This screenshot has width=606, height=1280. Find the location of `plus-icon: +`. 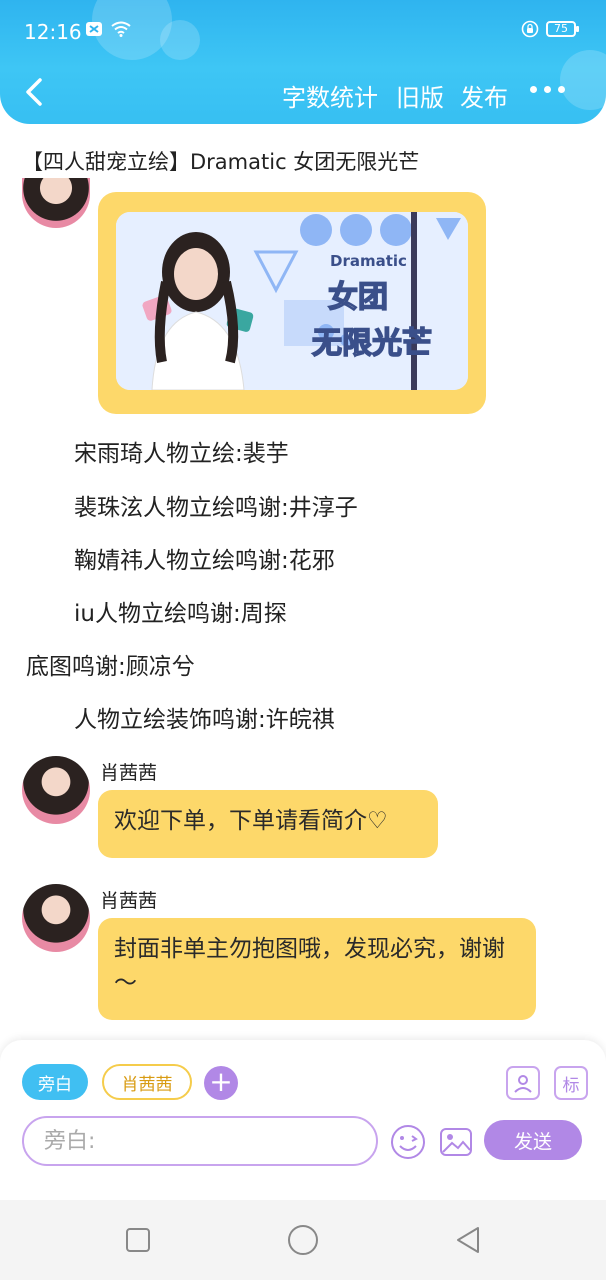

plus-icon: + is located at coordinates (221, 1081).